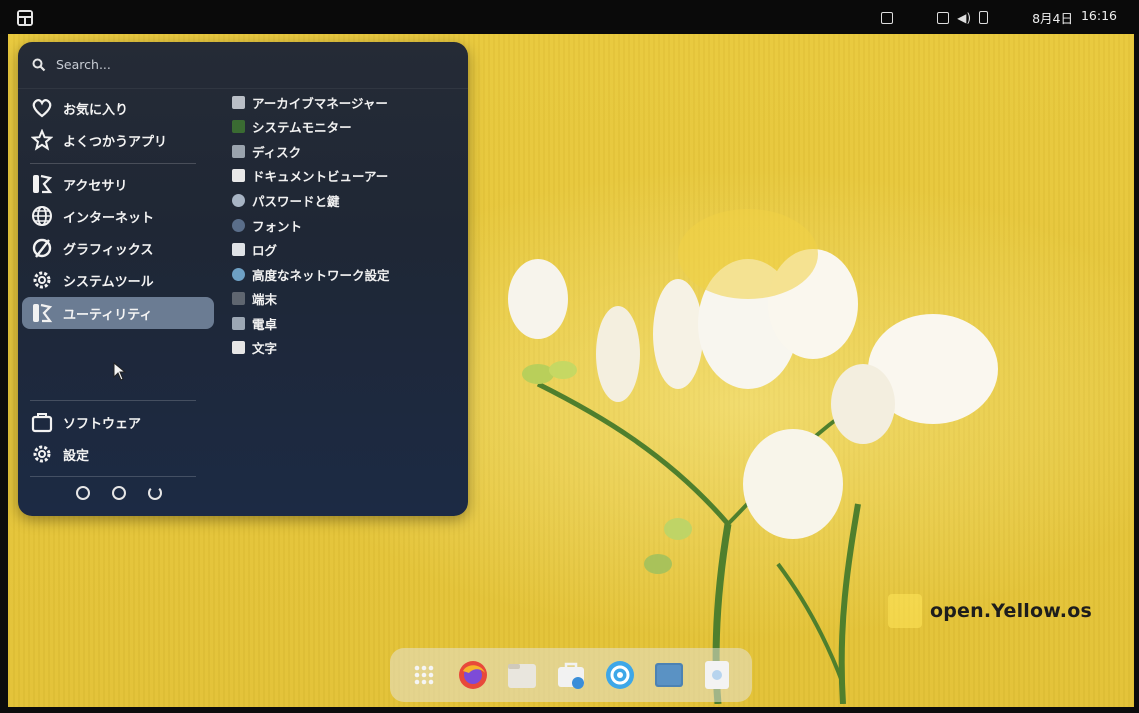 This screenshot has width=1139, height=713. What do you see at coordinates (243, 88) in the screenshot?
I see `search-divider` at bounding box center [243, 88].